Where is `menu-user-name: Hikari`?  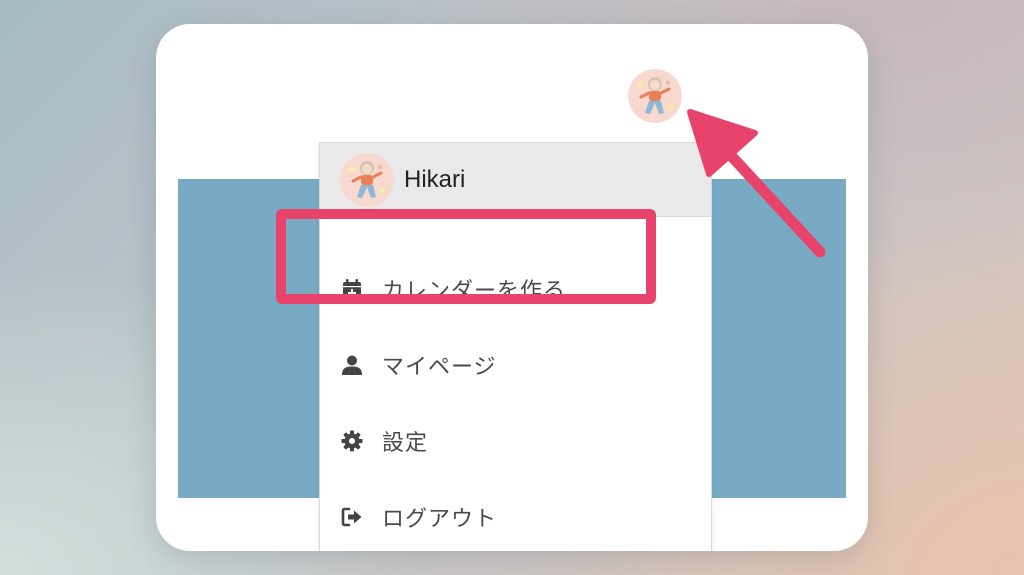
menu-user-name: Hikari is located at coordinates (435, 179).